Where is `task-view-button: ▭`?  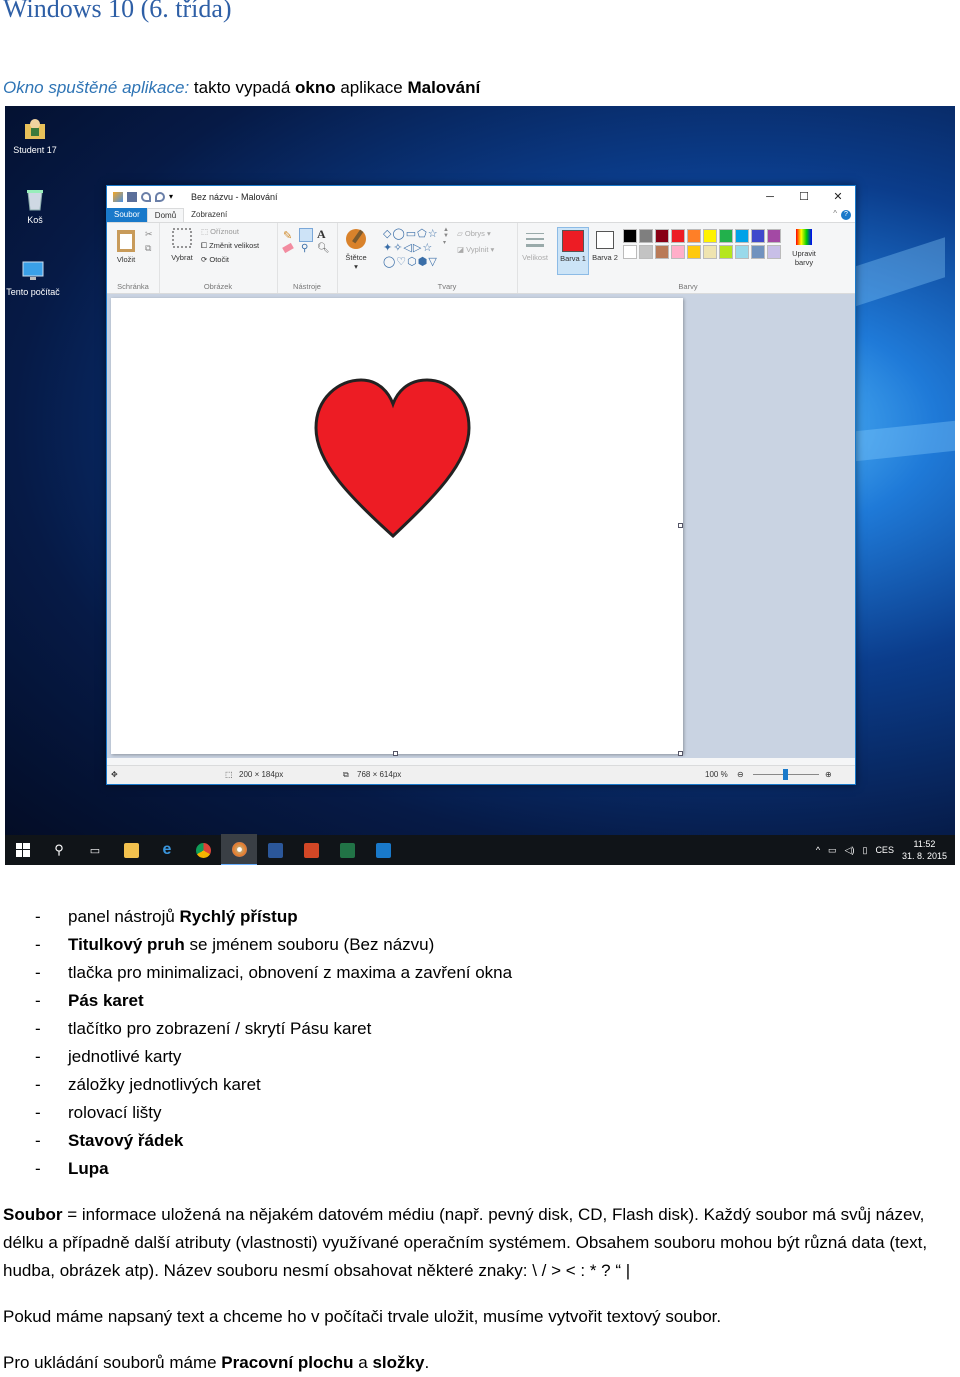 task-view-button: ▭ is located at coordinates (95, 850).